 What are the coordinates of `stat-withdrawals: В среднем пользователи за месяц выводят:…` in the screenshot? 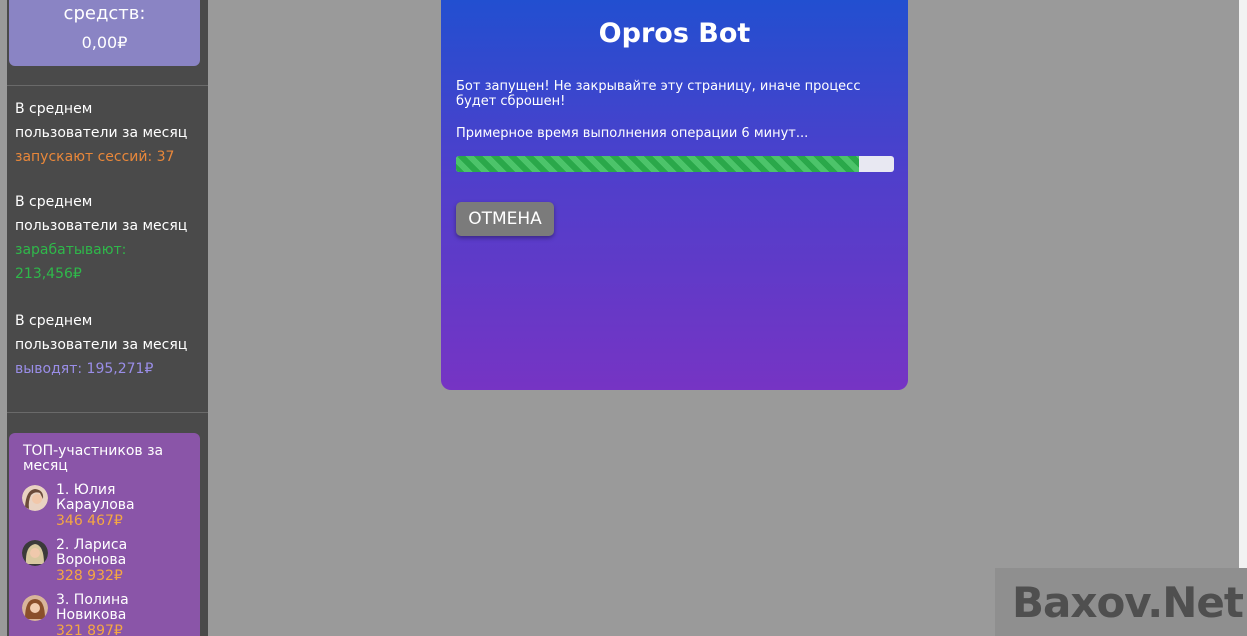 It's located at (110, 345).